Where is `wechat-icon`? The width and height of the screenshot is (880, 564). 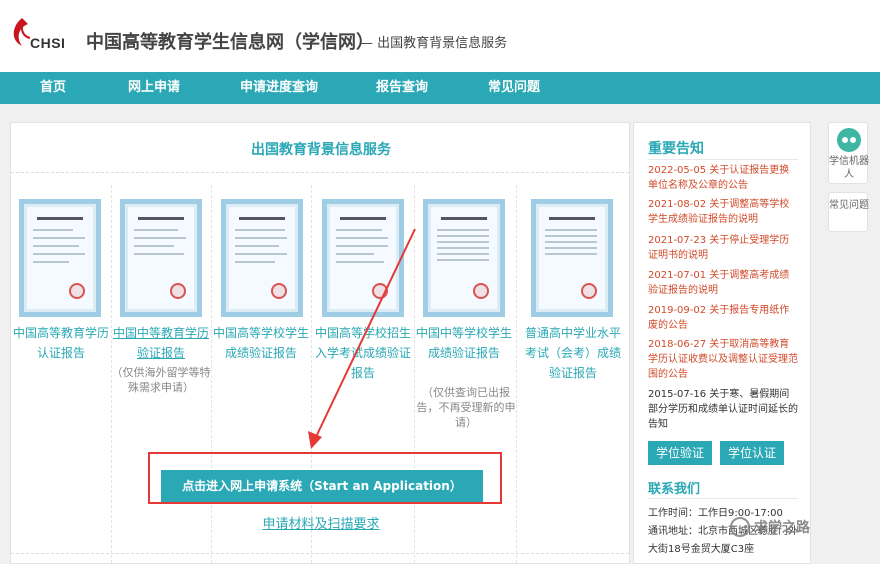
wechat-icon is located at coordinates (740, 527).